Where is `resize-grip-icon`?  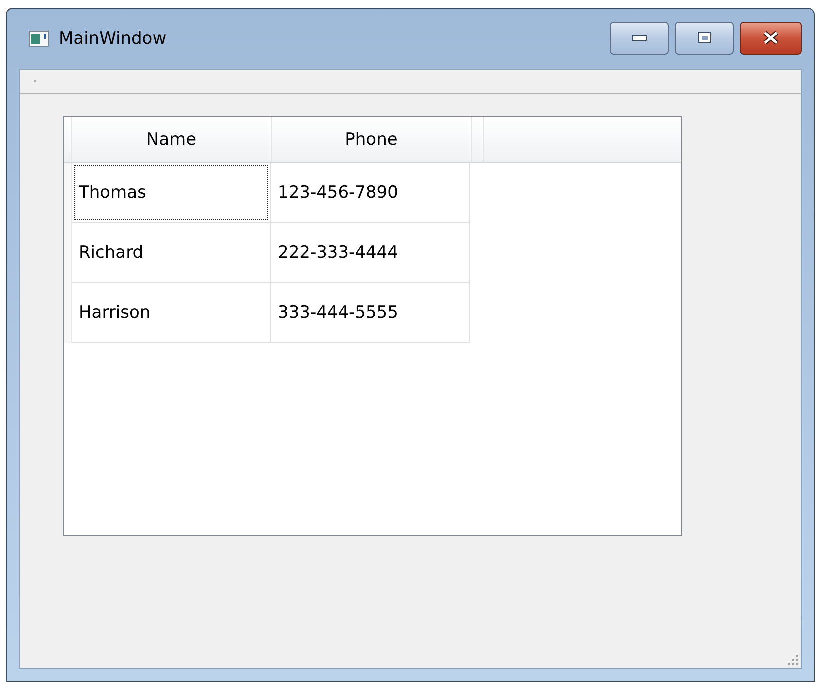 resize-grip-icon is located at coordinates (793, 660).